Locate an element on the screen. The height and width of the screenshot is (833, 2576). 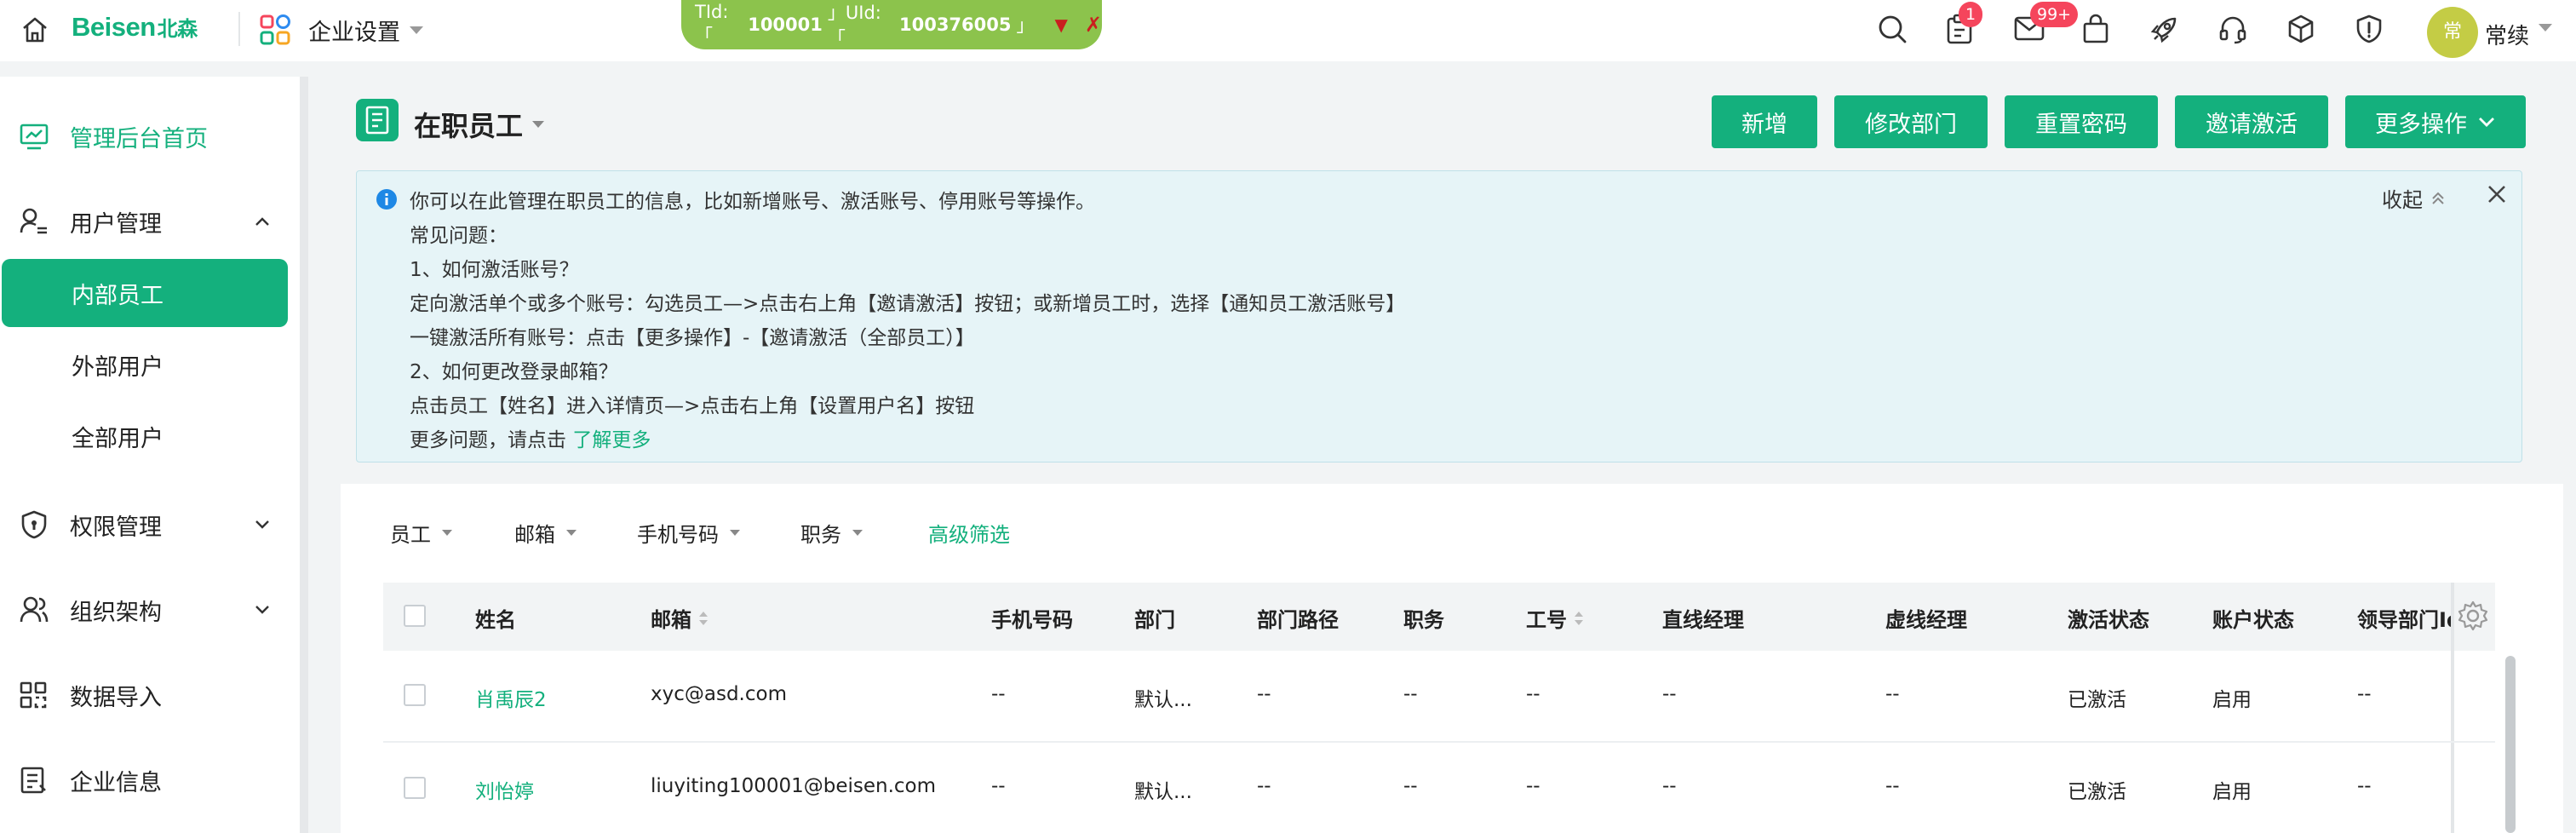
sidebar-item-org-structure: 组织架构 is located at coordinates (150, 610).